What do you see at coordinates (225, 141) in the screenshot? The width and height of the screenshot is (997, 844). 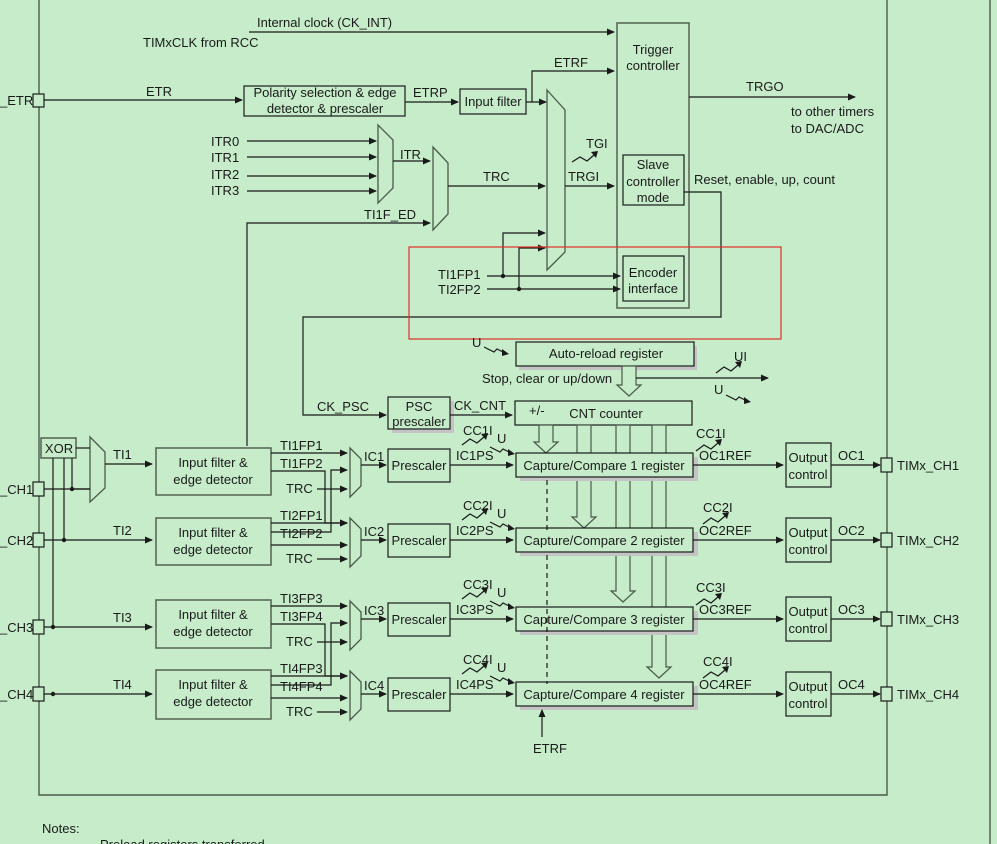 I see `itr0-label: ITR0` at bounding box center [225, 141].